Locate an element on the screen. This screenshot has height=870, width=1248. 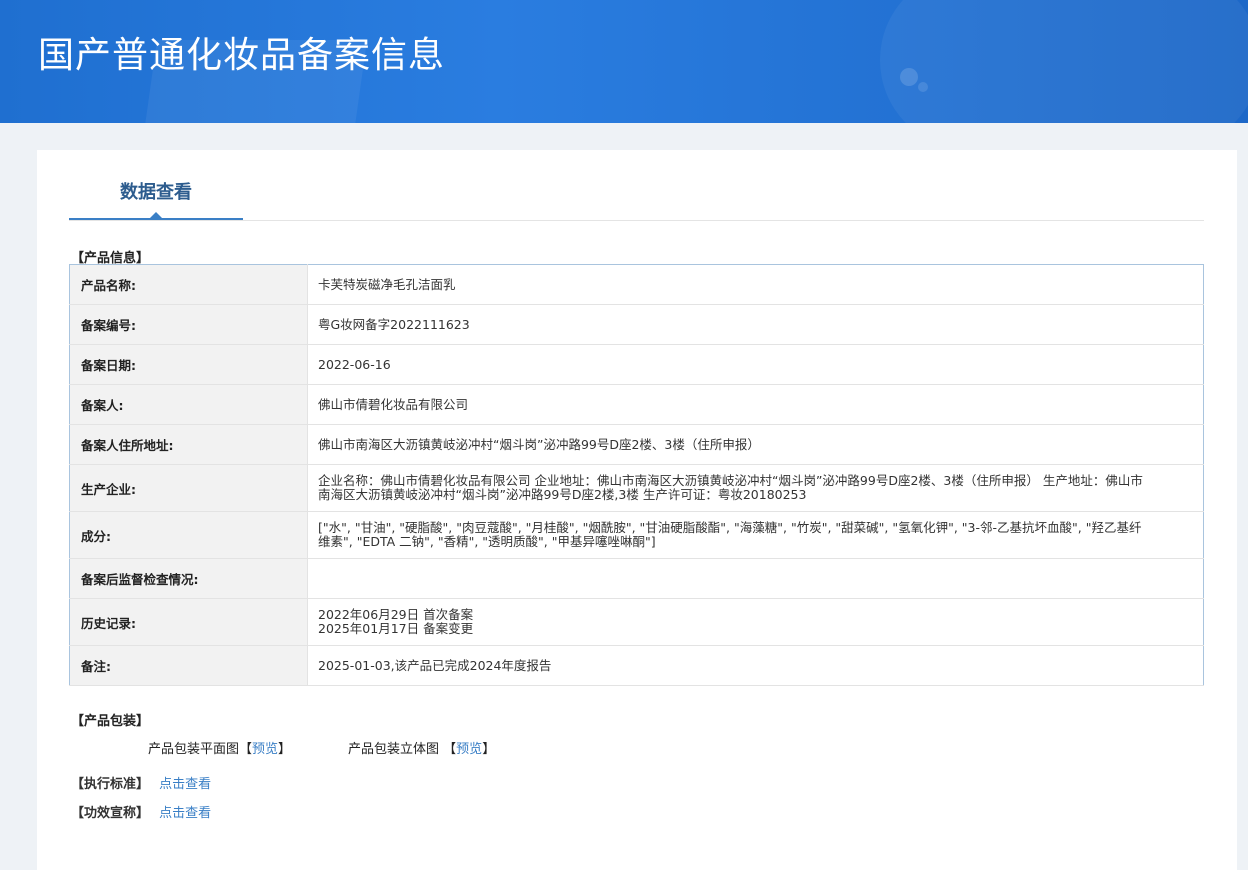
row-label: 备案后监督检查情况: is located at coordinates (188, 578).